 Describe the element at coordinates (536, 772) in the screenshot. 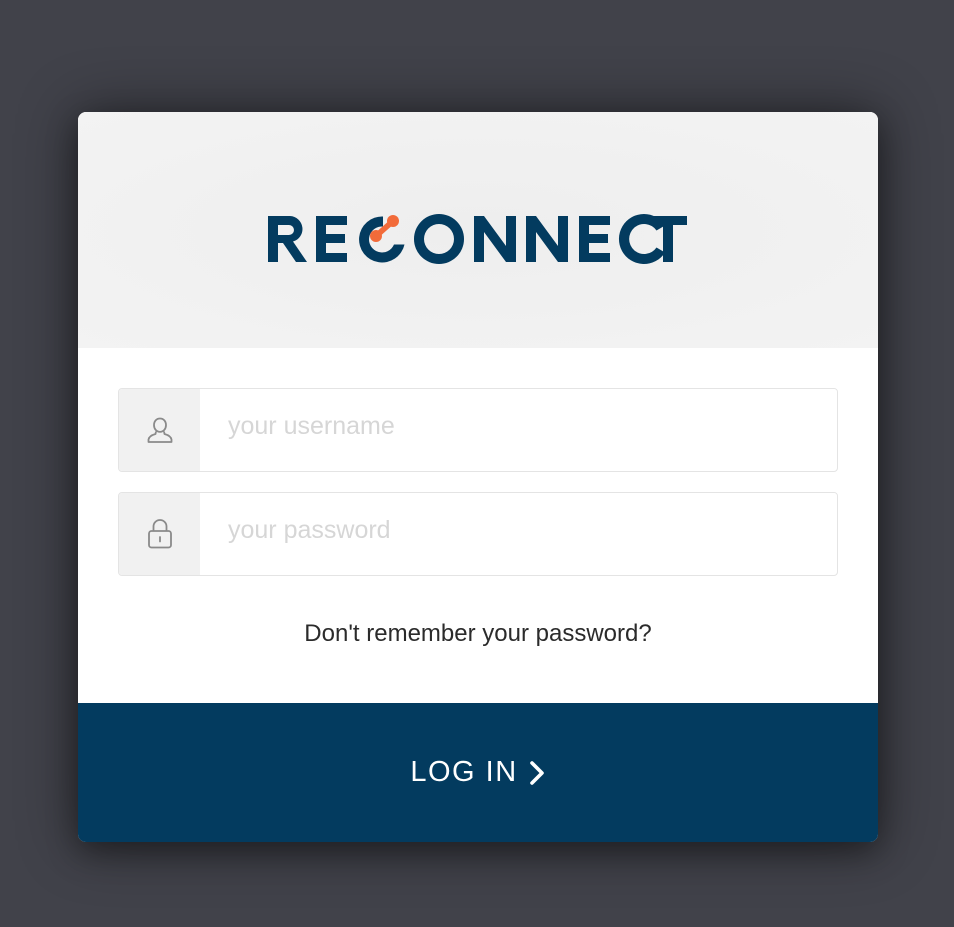

I see `chevron-right-icon` at that location.